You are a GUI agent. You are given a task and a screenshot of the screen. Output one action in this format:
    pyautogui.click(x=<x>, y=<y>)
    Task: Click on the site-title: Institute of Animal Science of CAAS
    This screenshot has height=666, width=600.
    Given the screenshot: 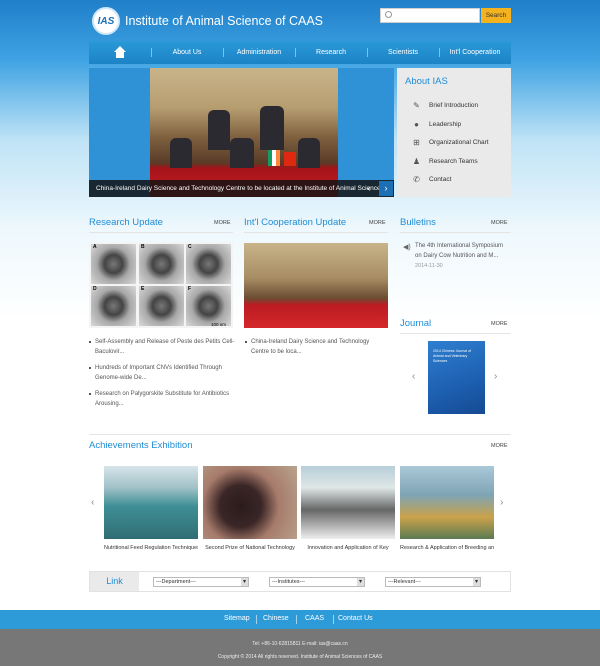 What is the action you would take?
    pyautogui.click(x=224, y=21)
    